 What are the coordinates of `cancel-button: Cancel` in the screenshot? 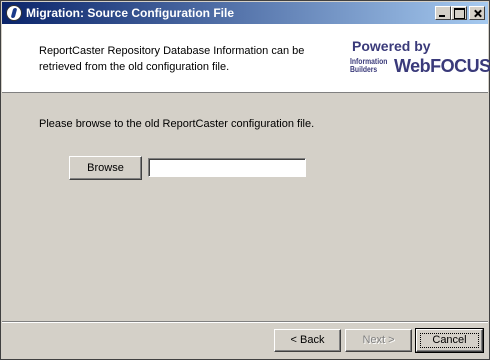 It's located at (449, 340).